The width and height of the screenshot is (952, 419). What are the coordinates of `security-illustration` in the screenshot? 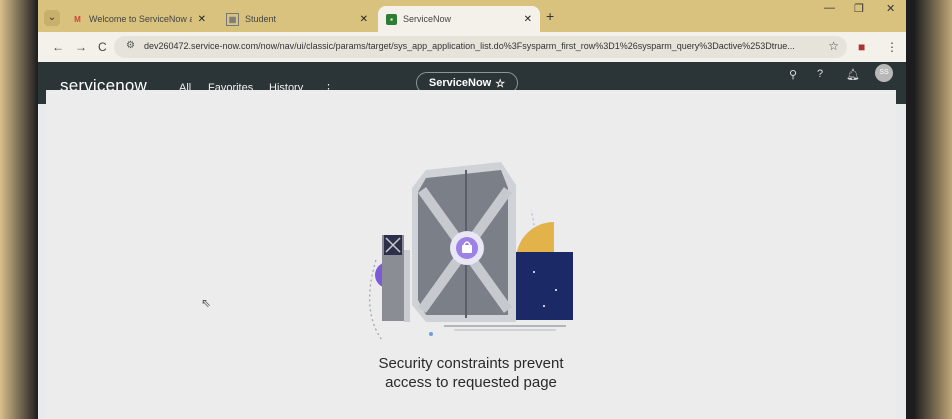 It's located at (471, 251).